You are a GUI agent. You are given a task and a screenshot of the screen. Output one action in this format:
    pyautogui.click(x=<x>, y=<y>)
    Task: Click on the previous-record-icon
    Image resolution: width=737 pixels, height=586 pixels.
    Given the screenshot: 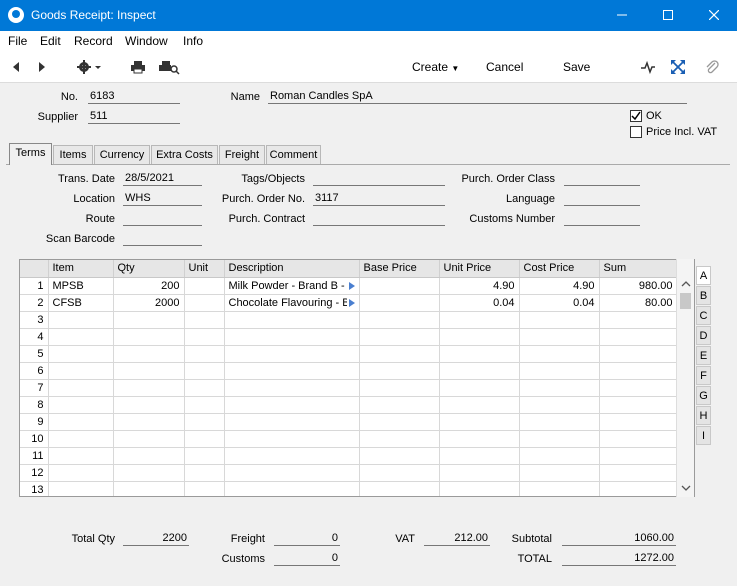 What is the action you would take?
    pyautogui.click(x=16, y=67)
    